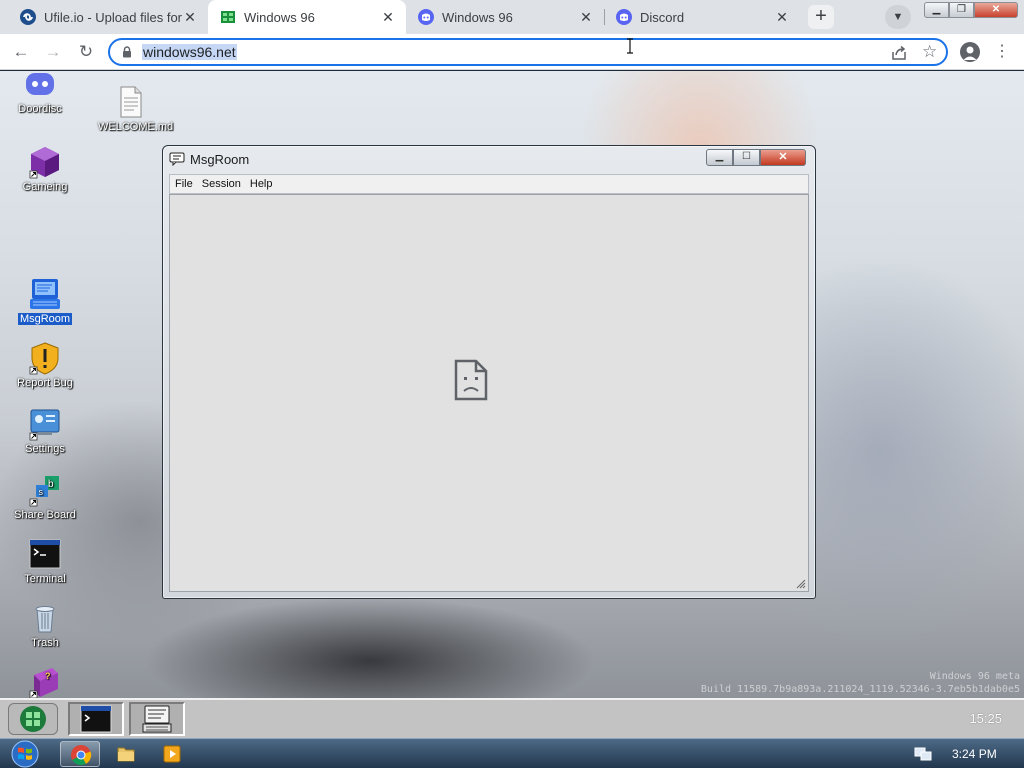 This screenshot has width=1024, height=768. I want to click on address-bar: windows96.net ☆, so click(528, 52).